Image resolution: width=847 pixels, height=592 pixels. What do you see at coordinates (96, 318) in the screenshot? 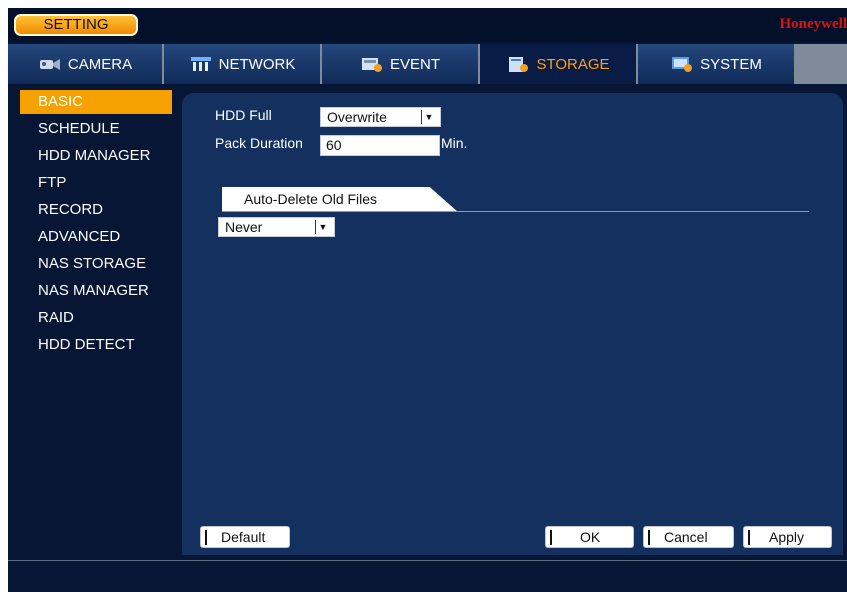
I see `menu-raid: RAID` at bounding box center [96, 318].